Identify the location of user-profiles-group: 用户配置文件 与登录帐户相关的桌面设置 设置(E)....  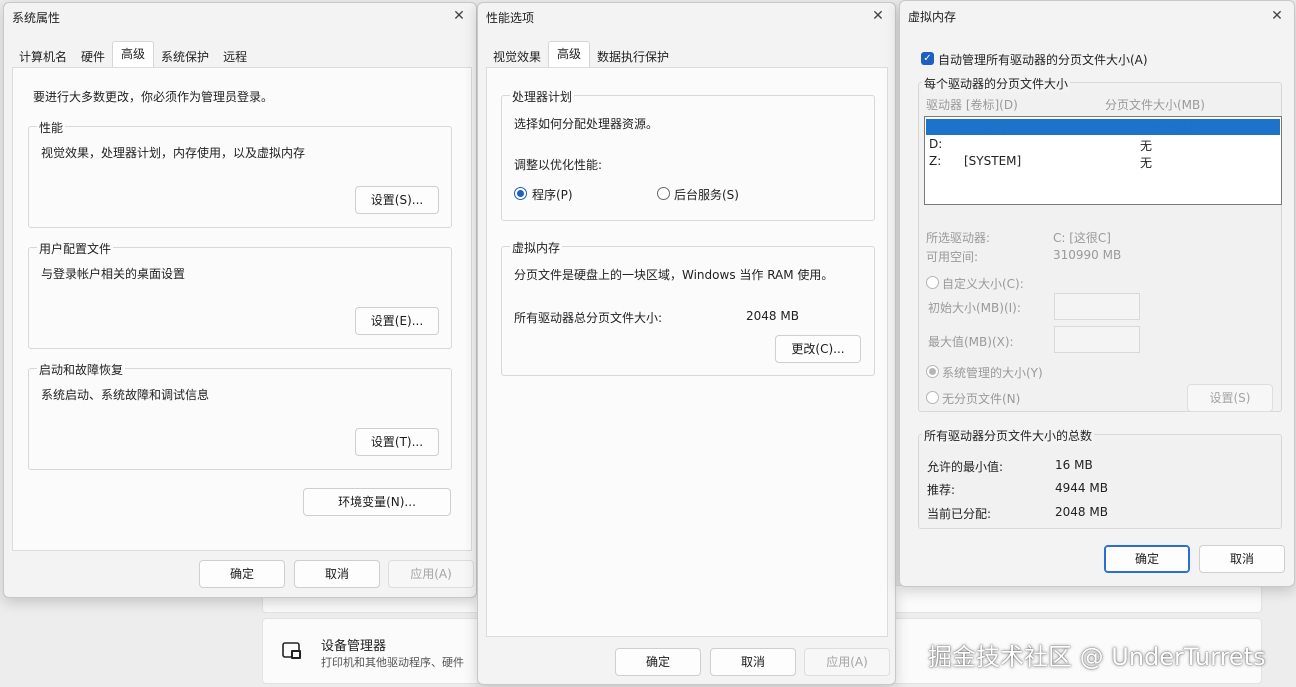
(240, 294).